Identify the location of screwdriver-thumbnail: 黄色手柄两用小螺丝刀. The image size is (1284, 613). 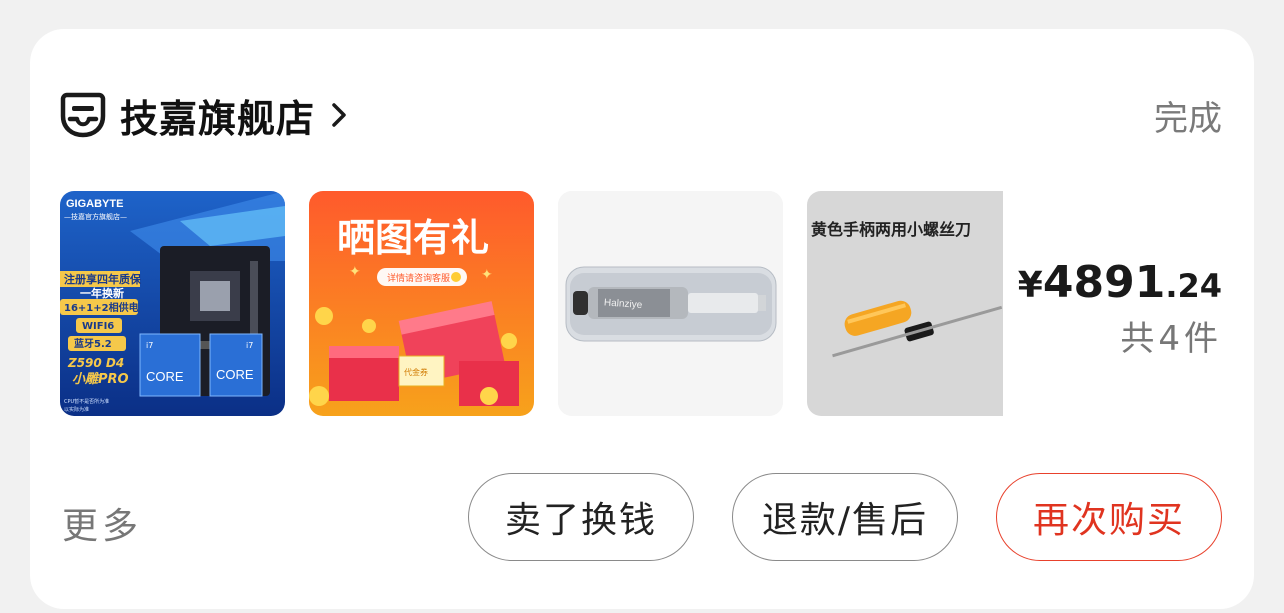
(905, 303).